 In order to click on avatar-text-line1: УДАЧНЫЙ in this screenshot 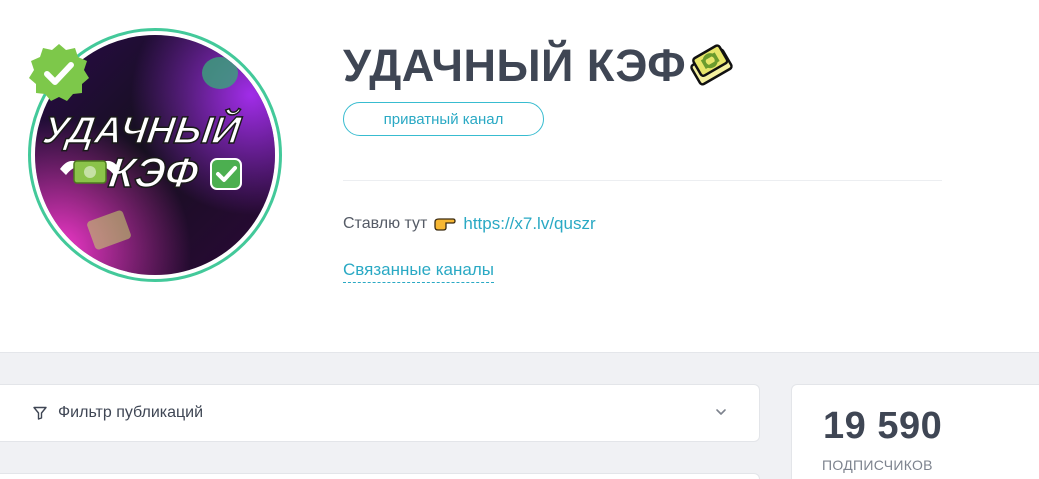, I will do `click(142, 129)`.